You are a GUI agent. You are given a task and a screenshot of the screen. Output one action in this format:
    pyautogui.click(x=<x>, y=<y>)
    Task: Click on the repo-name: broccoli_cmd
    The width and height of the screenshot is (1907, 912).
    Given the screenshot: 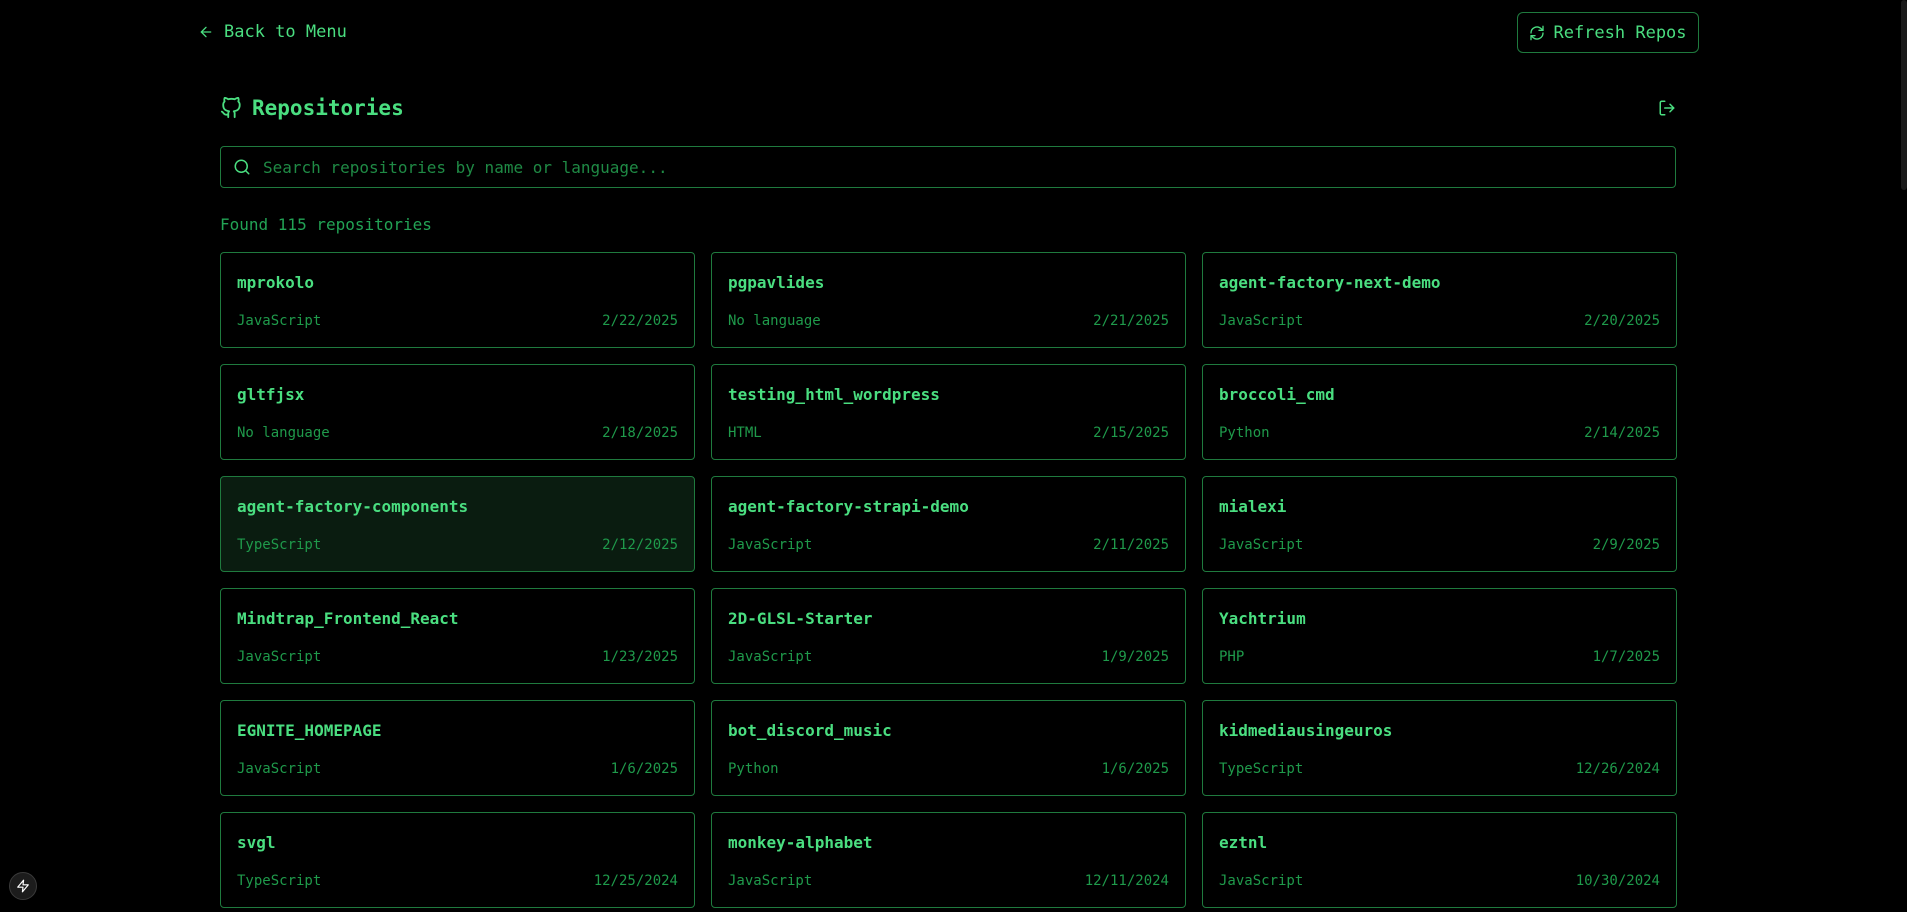 What is the action you would take?
    pyautogui.click(x=1277, y=394)
    